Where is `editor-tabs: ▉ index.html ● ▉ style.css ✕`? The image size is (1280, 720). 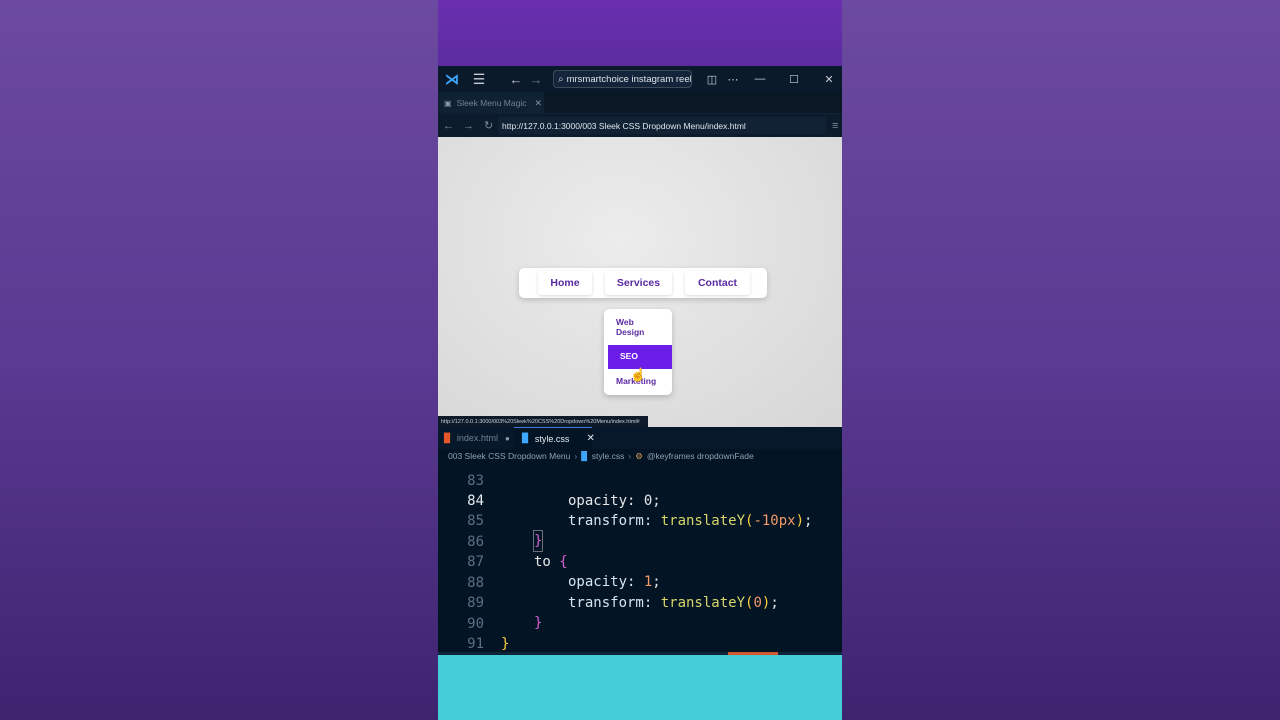 editor-tabs: ▉ index.html ● ▉ style.css ✕ is located at coordinates (640, 438).